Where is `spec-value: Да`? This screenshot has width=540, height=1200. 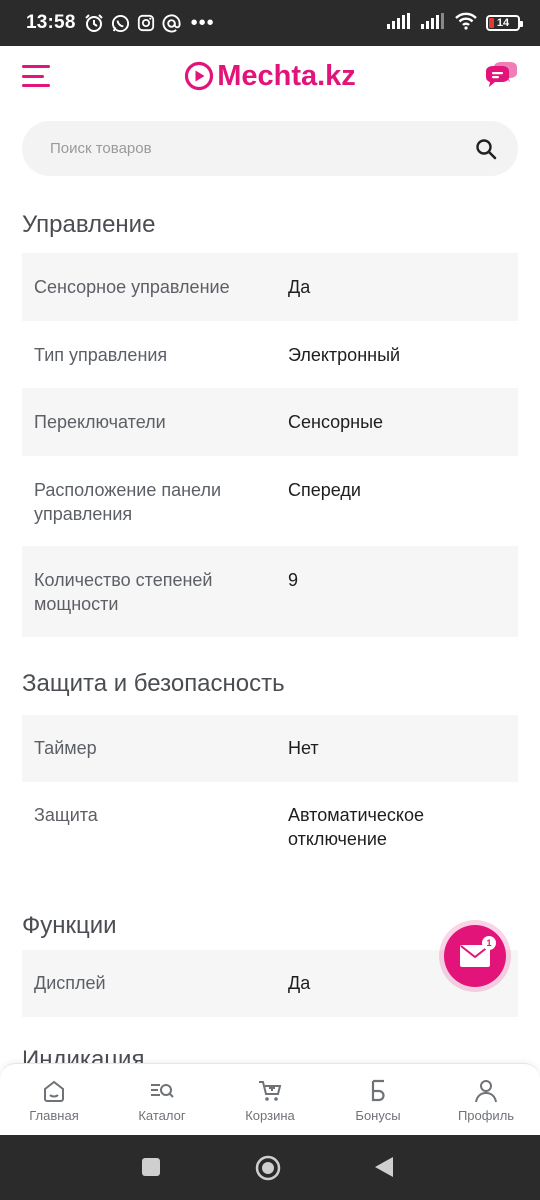 spec-value: Да is located at coordinates (299, 287).